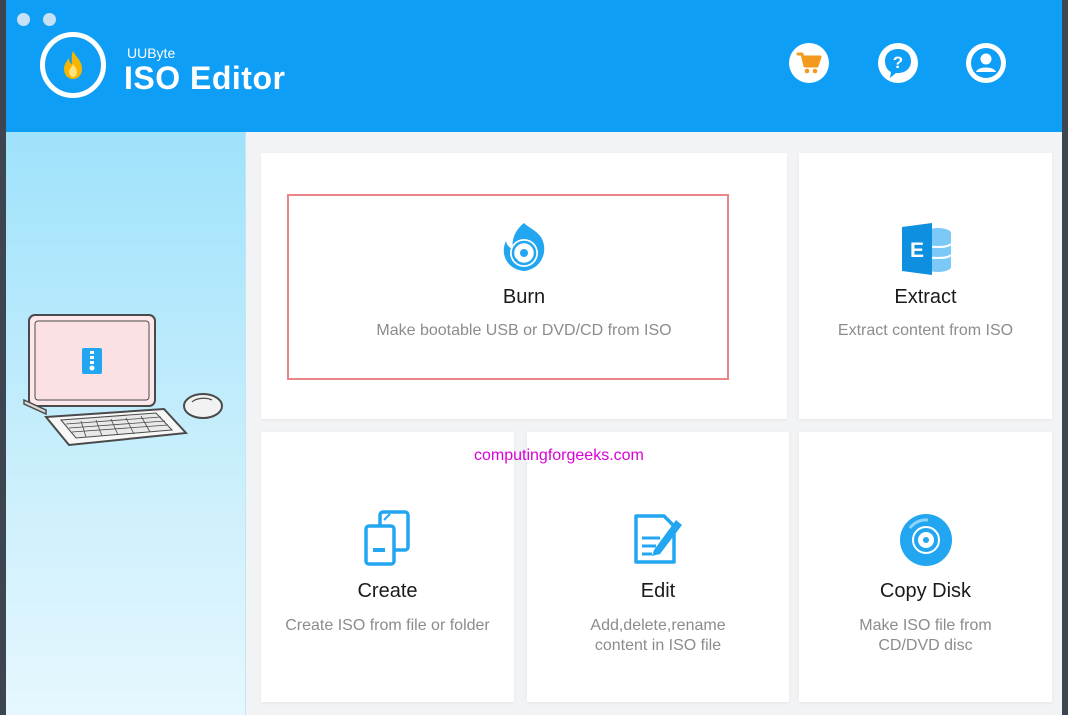 The height and width of the screenshot is (715, 1068). I want to click on cart-button, so click(809, 63).